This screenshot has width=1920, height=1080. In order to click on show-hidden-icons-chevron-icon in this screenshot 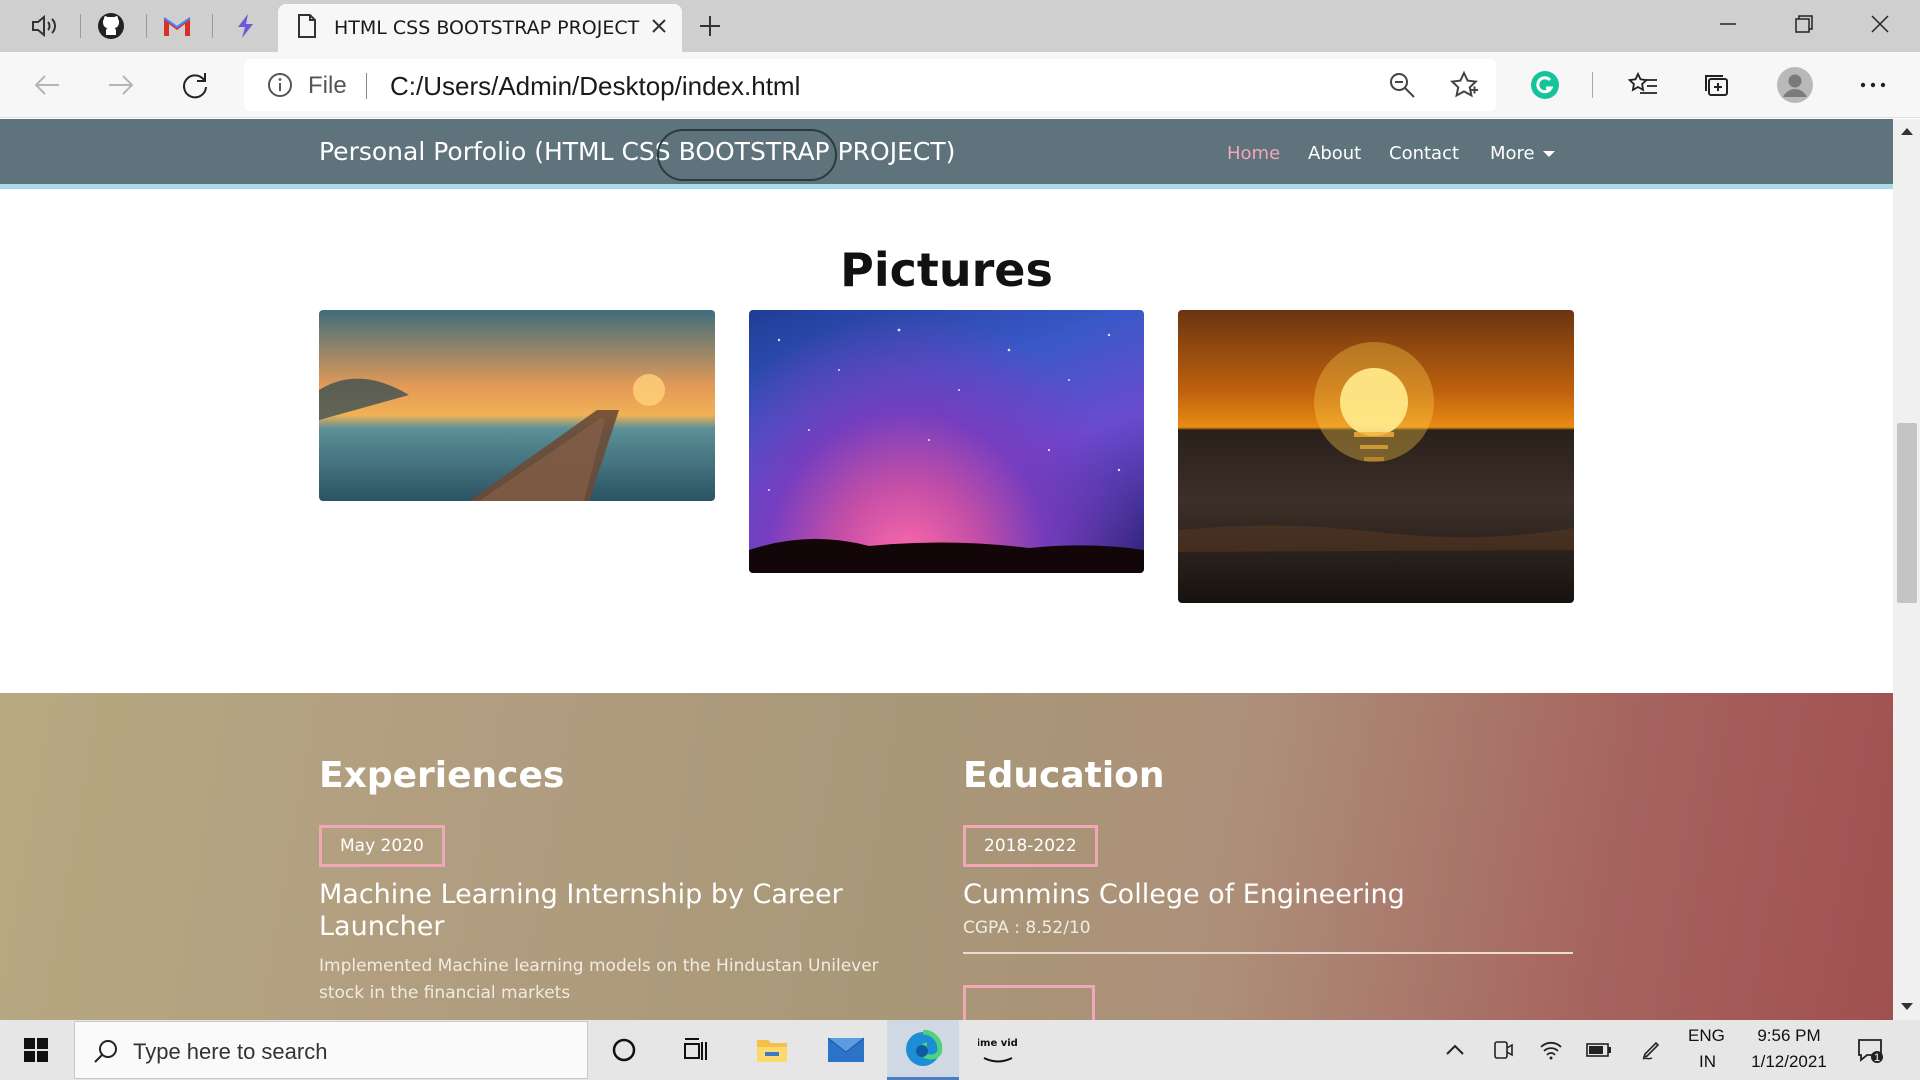, I will do `click(1455, 1050)`.